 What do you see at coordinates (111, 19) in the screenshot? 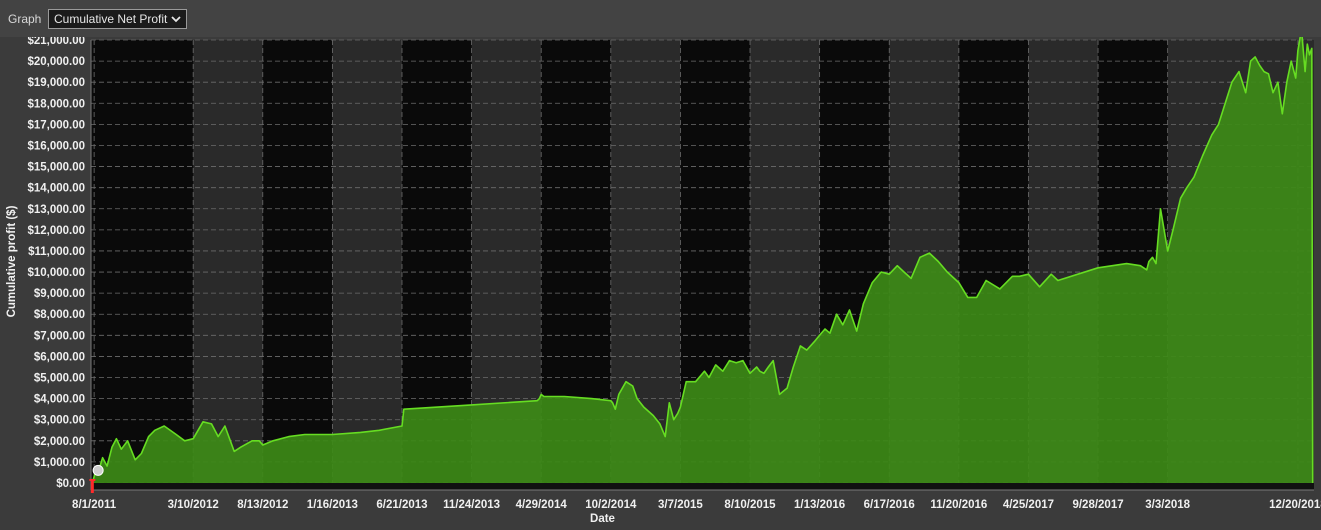
I see `graph-type-value: Cumulative Net Profit` at bounding box center [111, 19].